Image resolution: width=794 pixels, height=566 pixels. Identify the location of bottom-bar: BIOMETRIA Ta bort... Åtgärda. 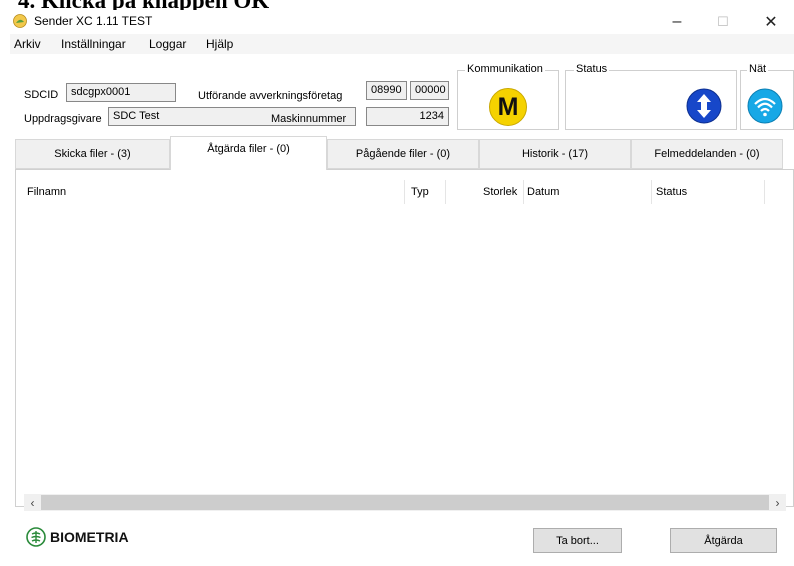
(402, 535).